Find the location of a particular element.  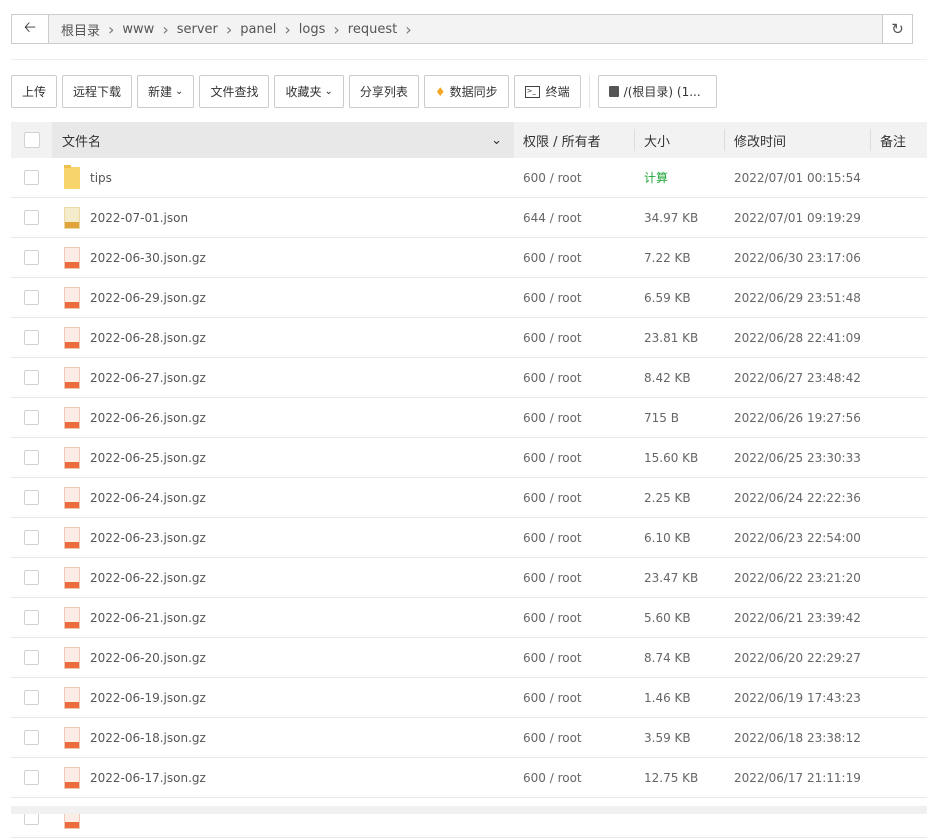

breadcrumb-item: www is located at coordinates (138, 29).